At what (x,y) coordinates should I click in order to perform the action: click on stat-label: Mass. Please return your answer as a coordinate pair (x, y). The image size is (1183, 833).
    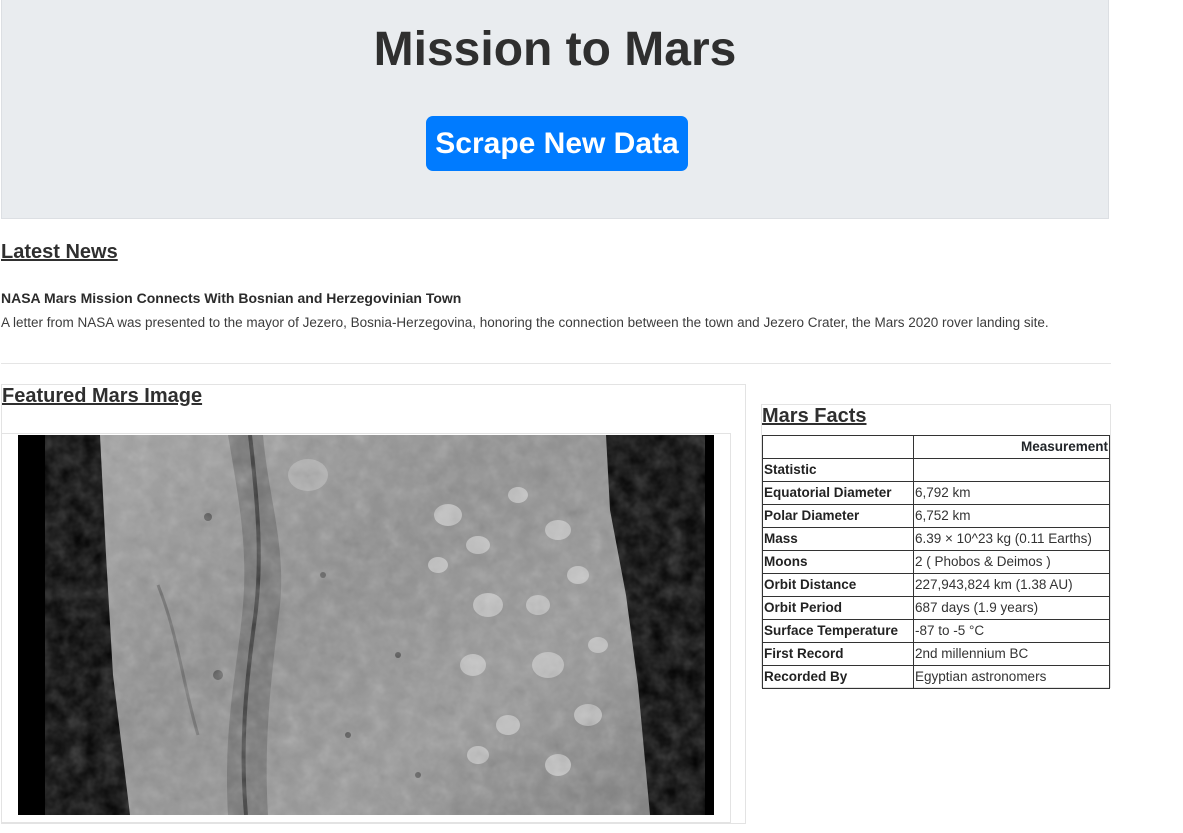
    Looking at the image, I should click on (838, 539).